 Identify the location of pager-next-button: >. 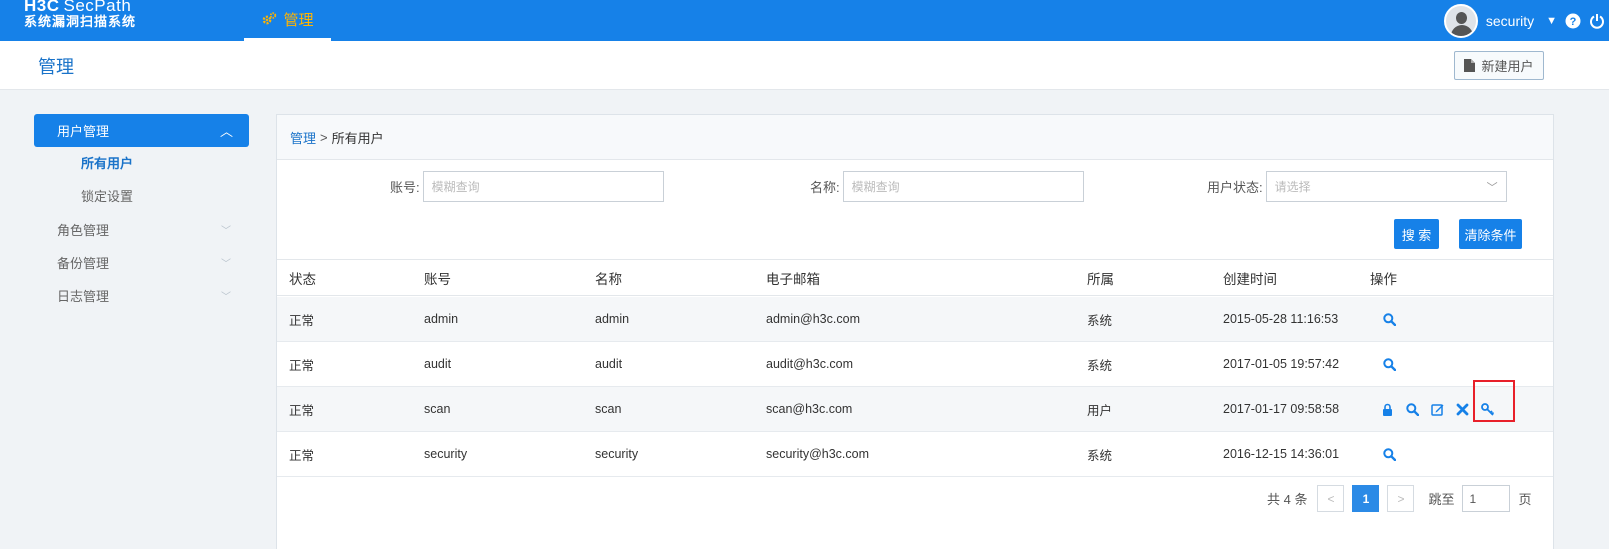
(1401, 498).